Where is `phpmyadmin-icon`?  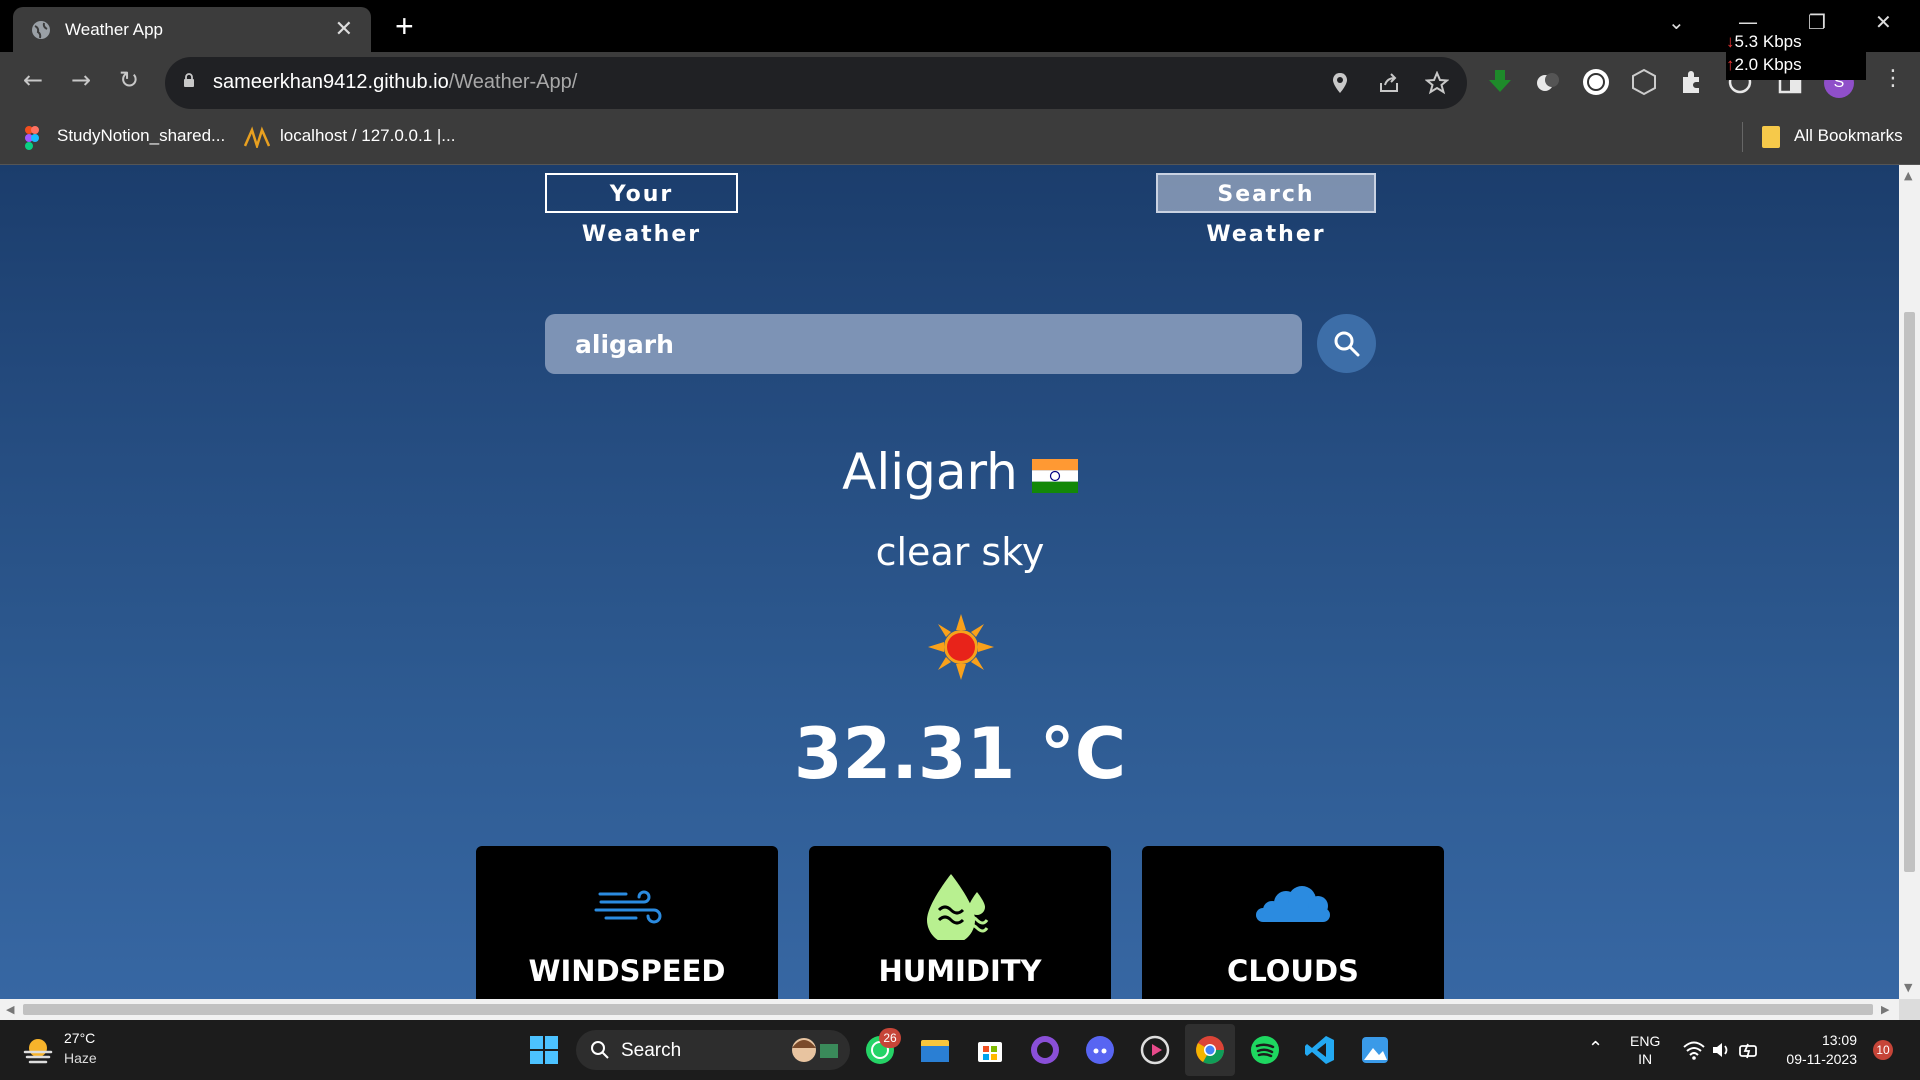
phpmyadmin-icon is located at coordinates (257, 137).